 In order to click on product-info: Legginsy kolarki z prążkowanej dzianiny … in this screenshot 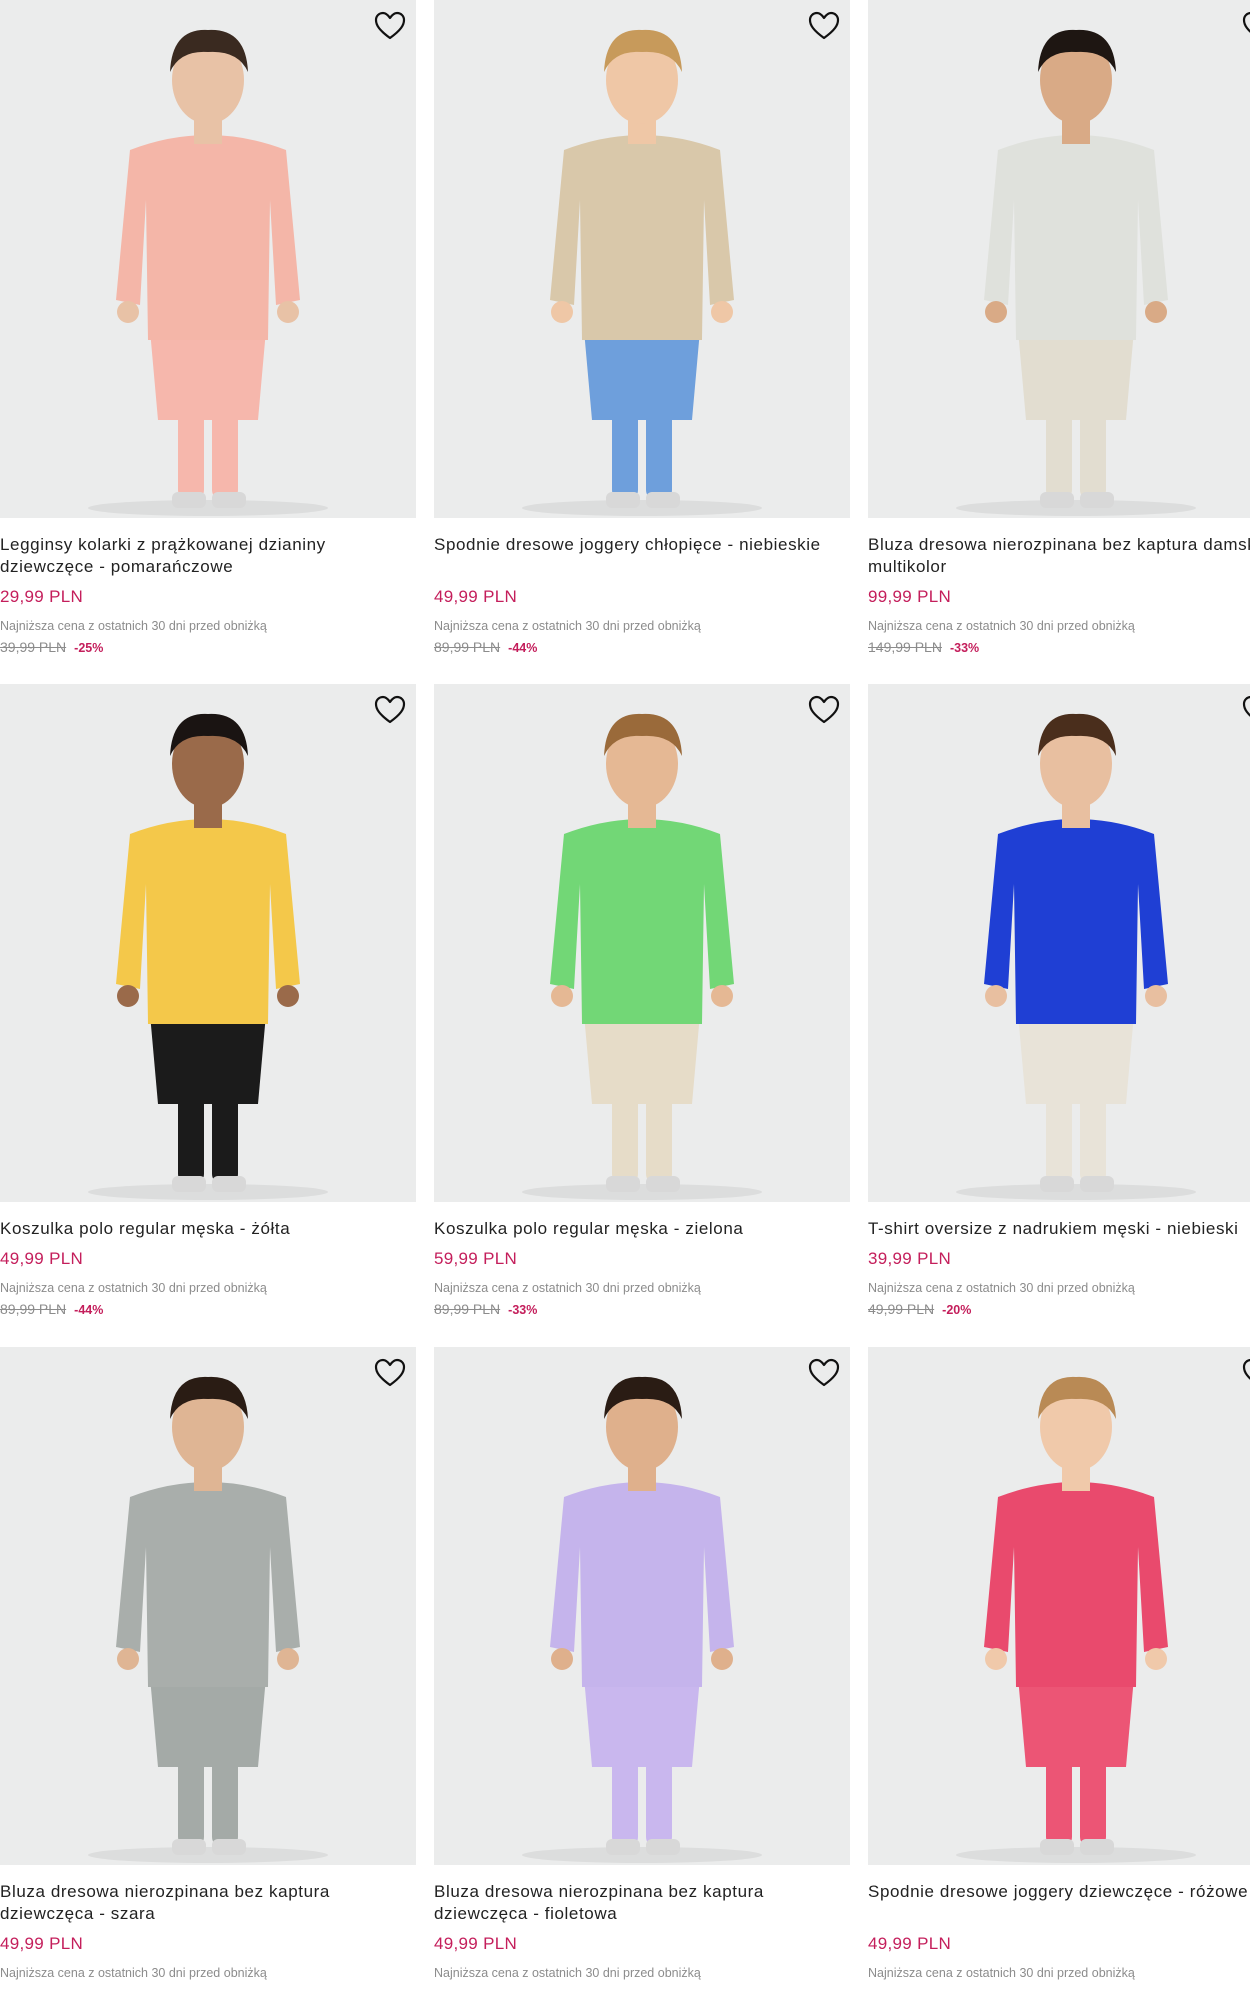, I will do `click(208, 587)`.